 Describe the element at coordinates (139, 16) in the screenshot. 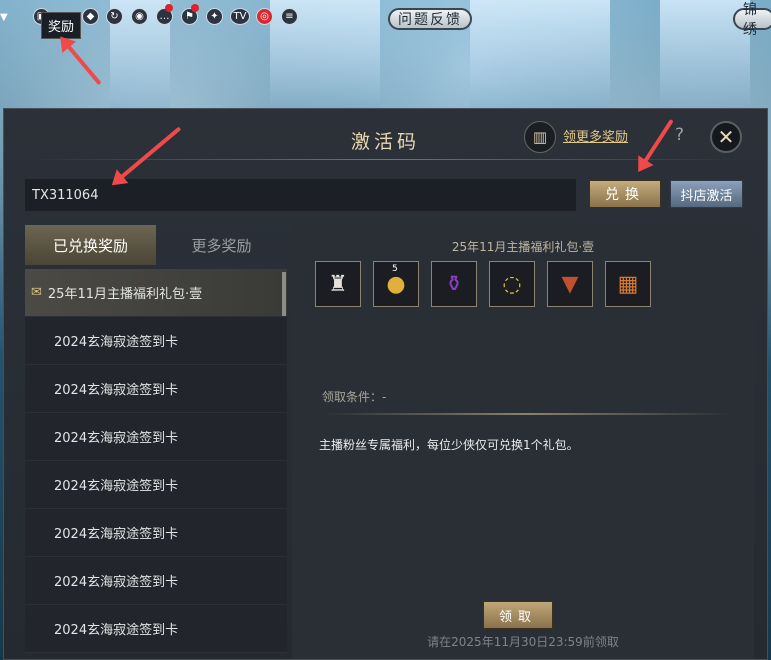

I see `gamepad-icon: ◉` at that location.